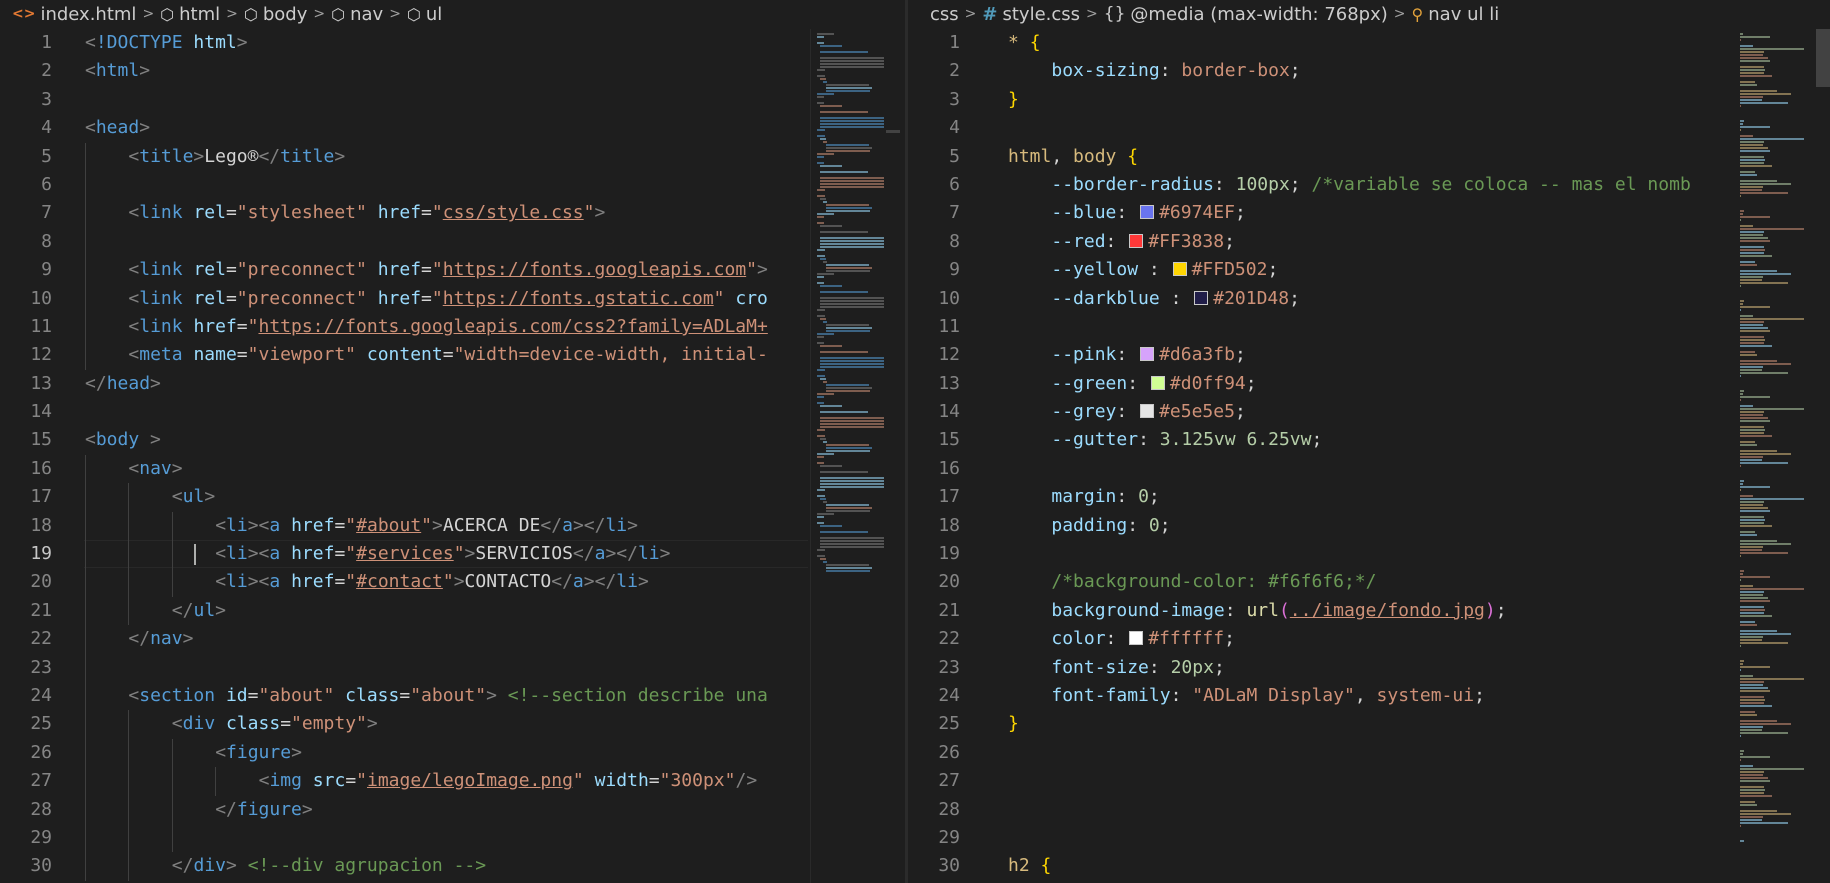  Describe the element at coordinates (41, 667) in the screenshot. I see `line-number: 23` at that location.